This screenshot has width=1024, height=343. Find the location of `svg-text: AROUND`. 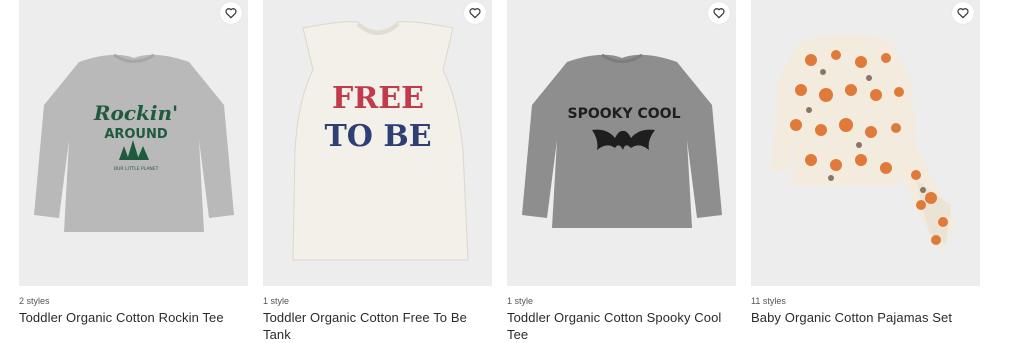

svg-text: AROUND is located at coordinates (136, 134).